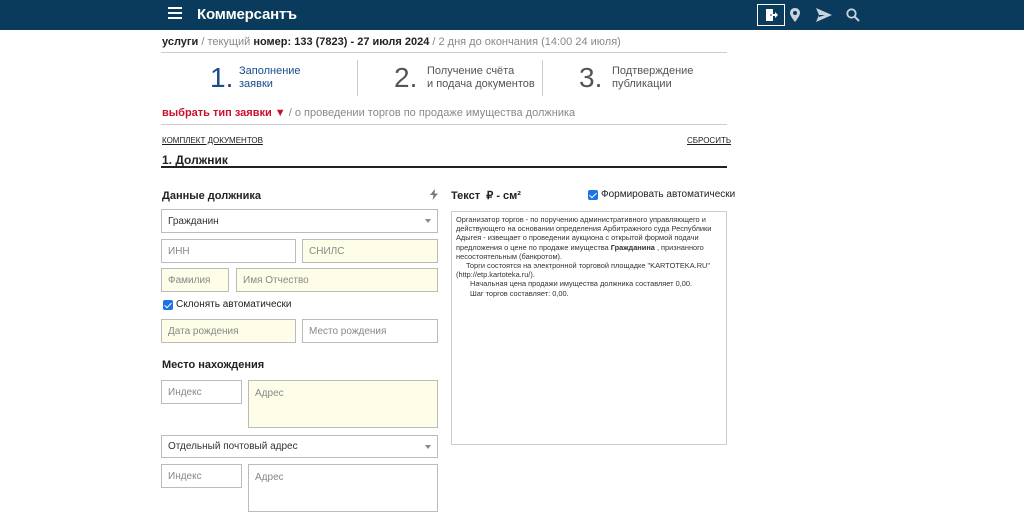 The image size is (1024, 519). Describe the element at coordinates (175, 14) in the screenshot. I see `menu-icon` at that location.